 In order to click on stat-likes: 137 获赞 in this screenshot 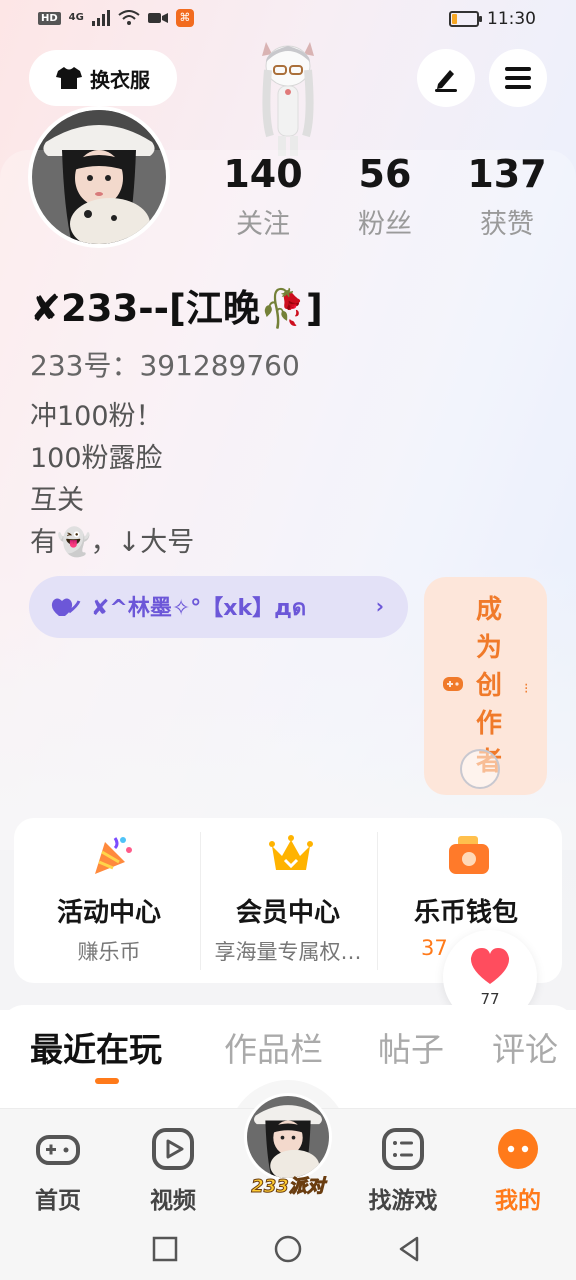, I will do `click(507, 195)`.